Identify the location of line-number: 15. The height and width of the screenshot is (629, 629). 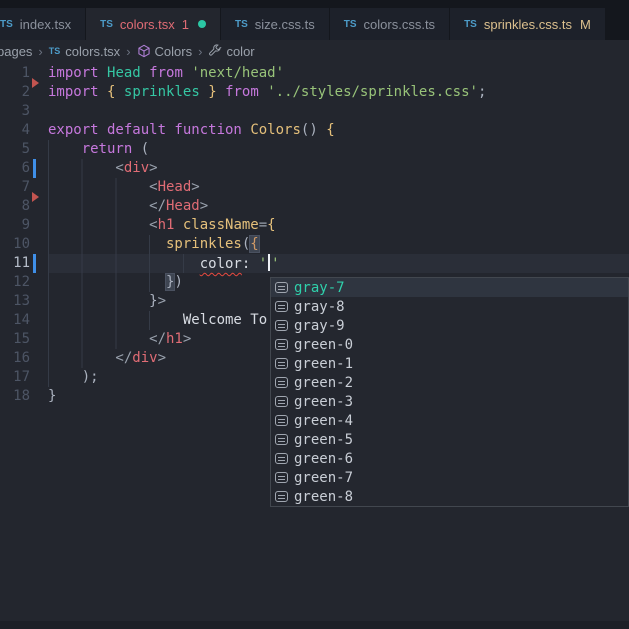
(15, 339).